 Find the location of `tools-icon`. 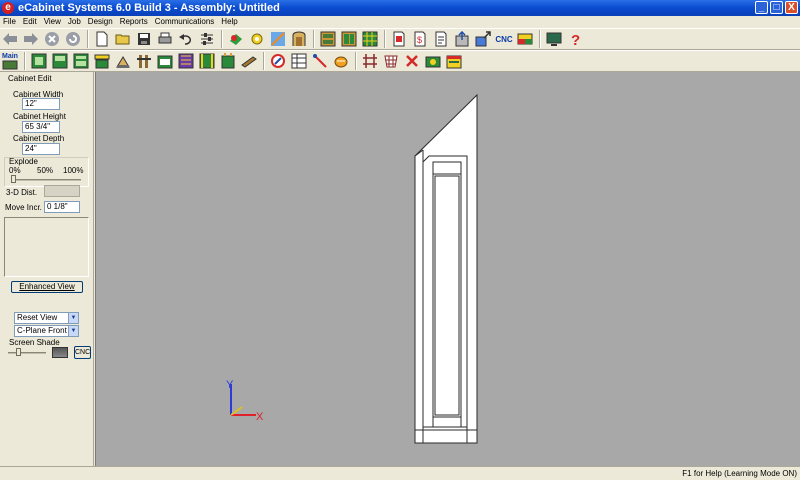

tools-icon is located at coordinates (249, 61).